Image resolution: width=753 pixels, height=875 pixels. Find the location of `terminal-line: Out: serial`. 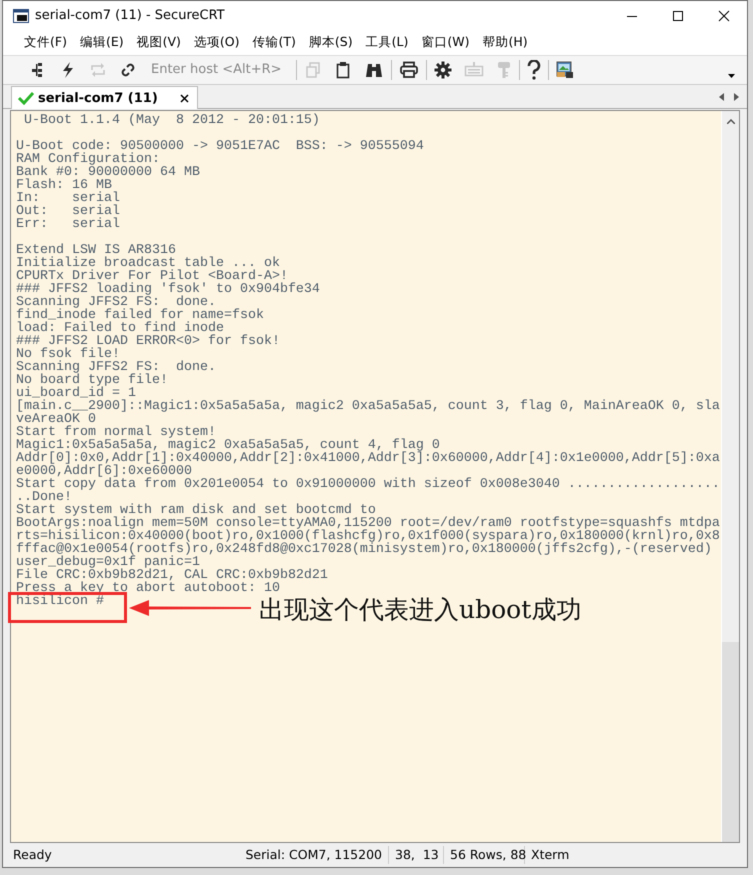

terminal-line: Out: serial is located at coordinates (68, 211).